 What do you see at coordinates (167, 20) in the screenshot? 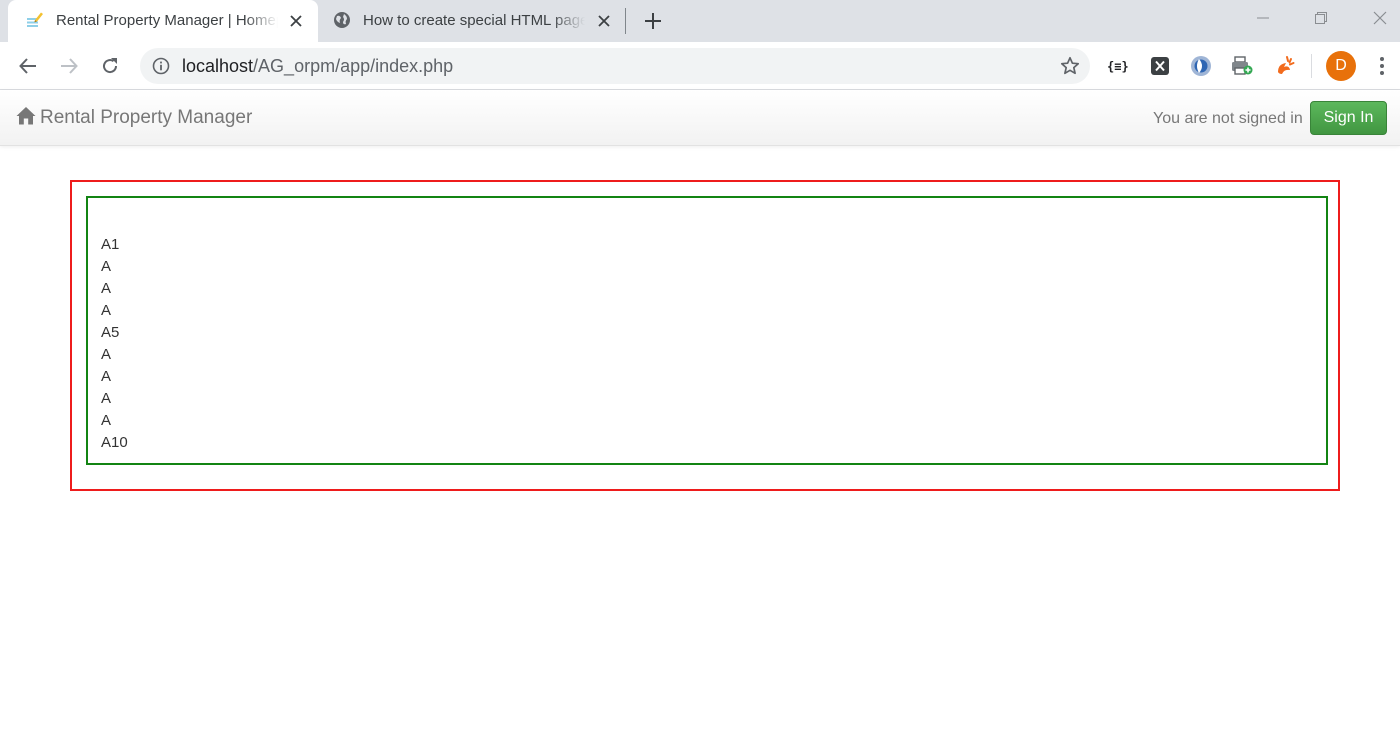
I see `tab-title: Rental Property Manager | Homepage` at bounding box center [167, 20].